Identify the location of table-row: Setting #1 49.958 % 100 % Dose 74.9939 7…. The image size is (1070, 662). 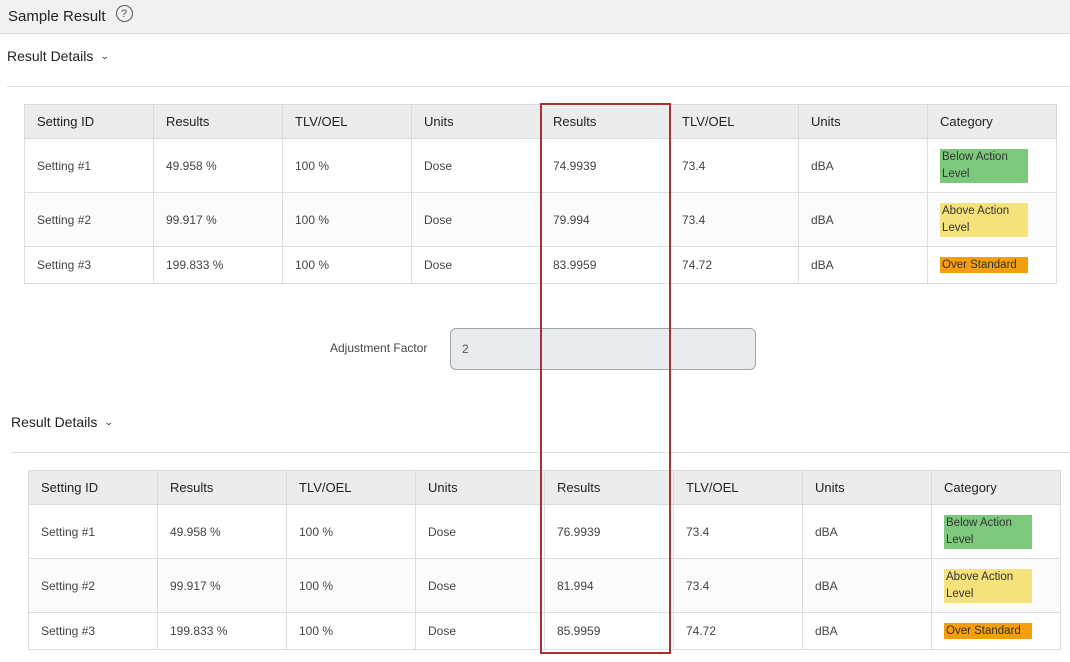
(540, 165).